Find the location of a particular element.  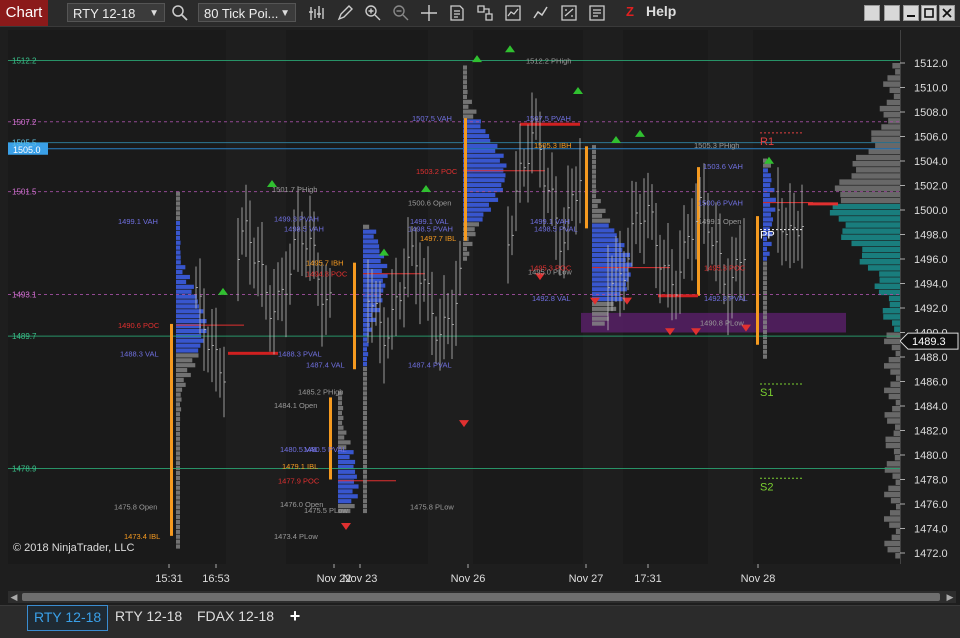

axis-tick-label: 1510.0 is located at coordinates (931, 89).